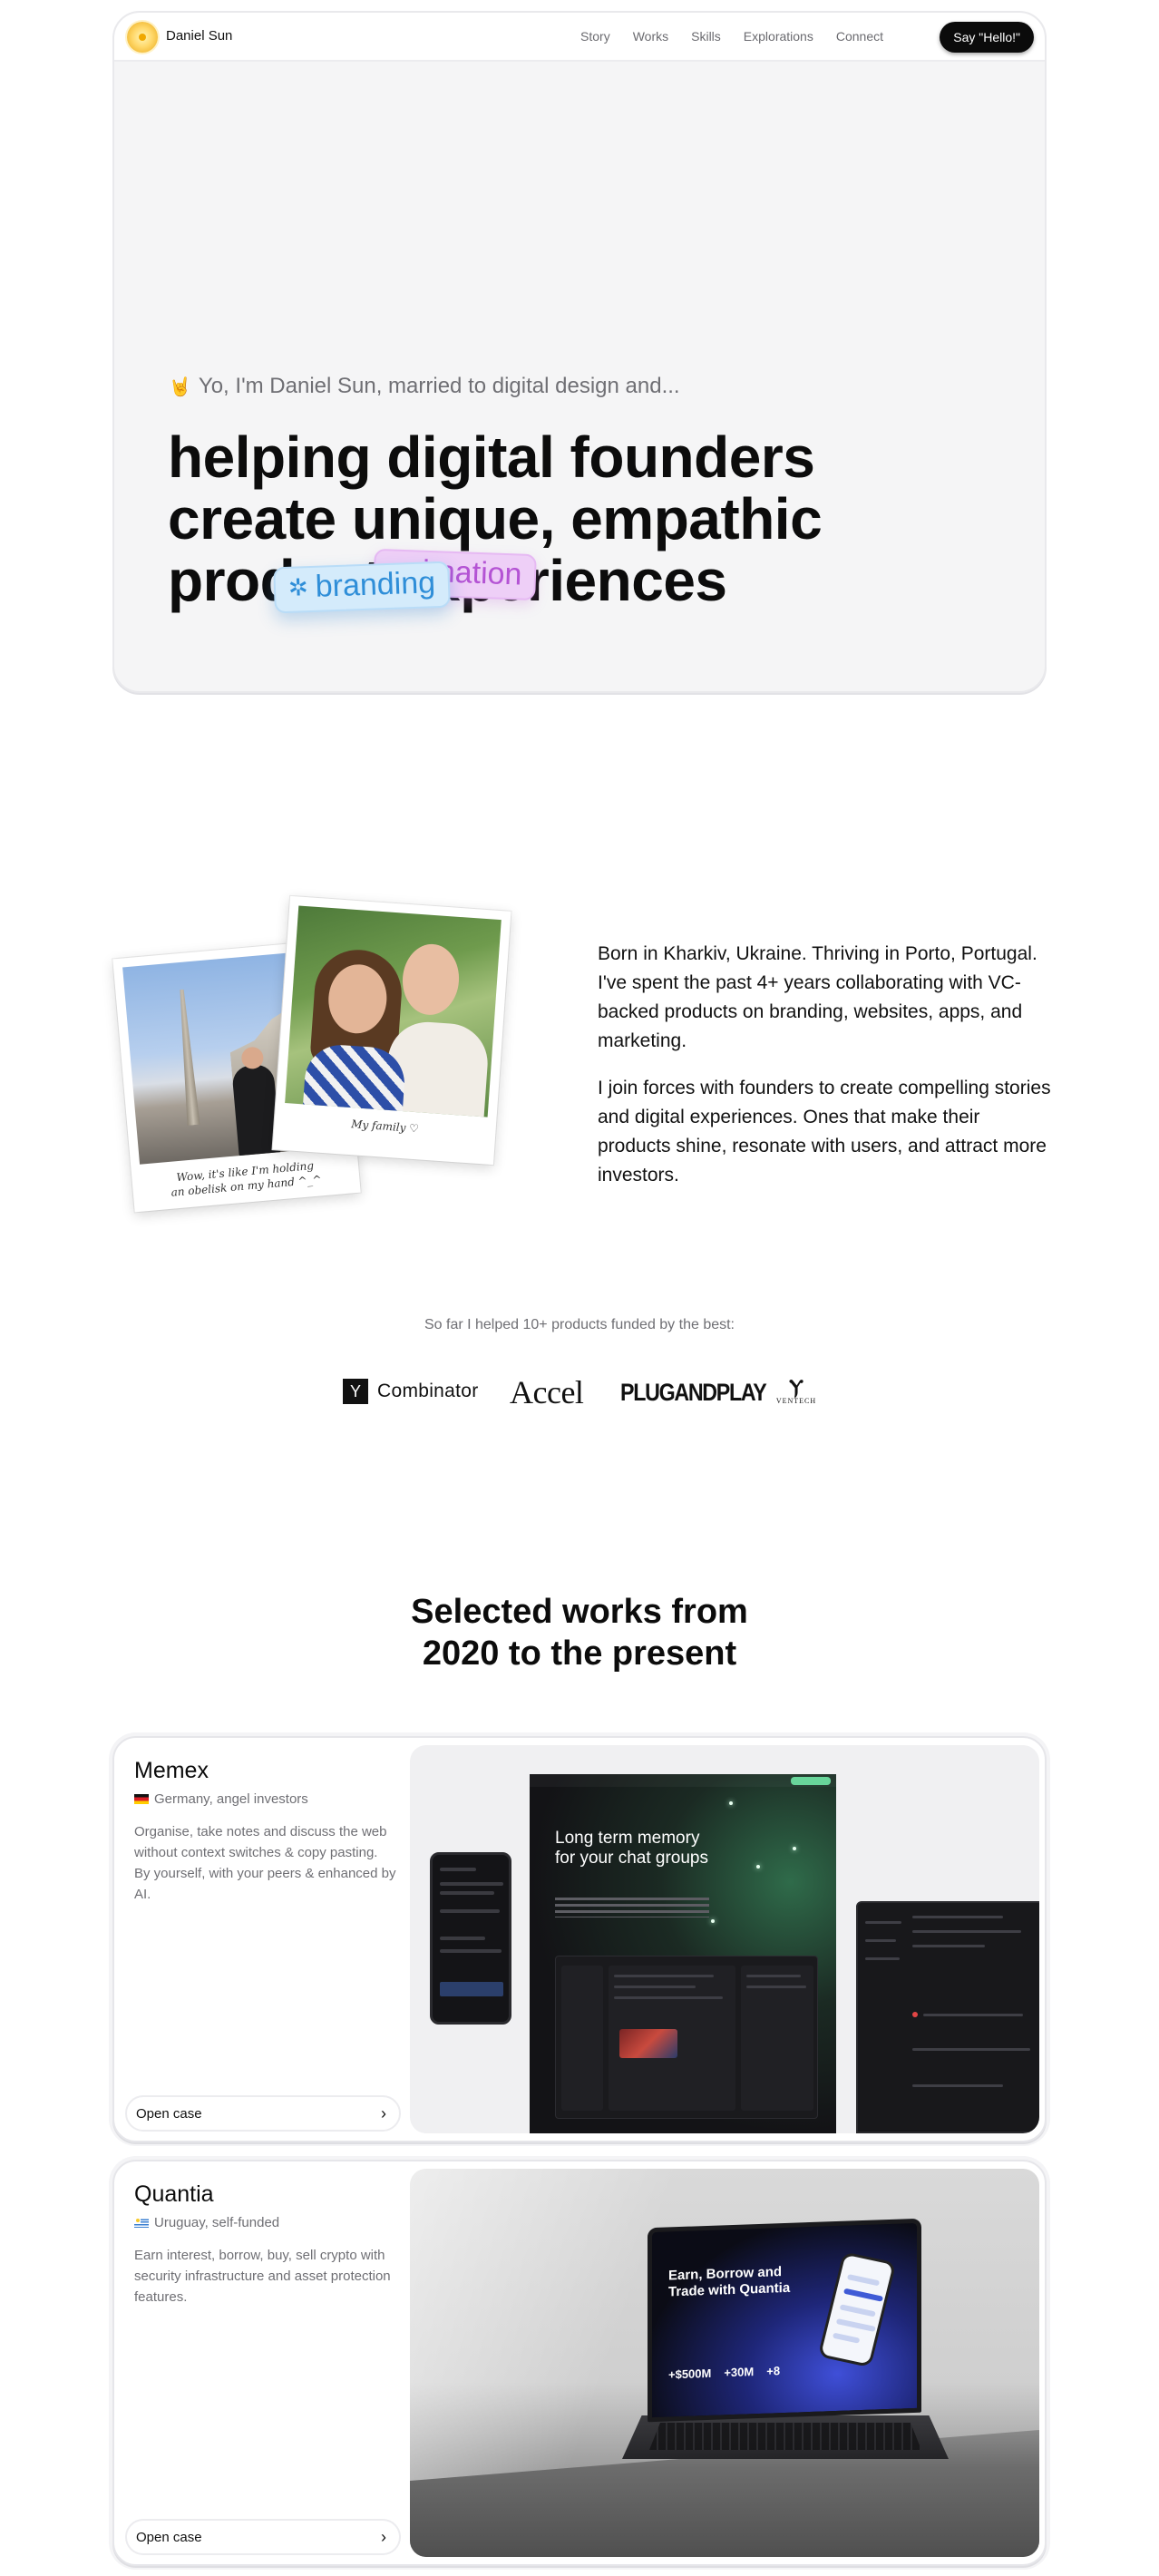 The image size is (1159, 2576). What do you see at coordinates (385, 1126) in the screenshot?
I see `family-photo-caption: My family ♡` at bounding box center [385, 1126].